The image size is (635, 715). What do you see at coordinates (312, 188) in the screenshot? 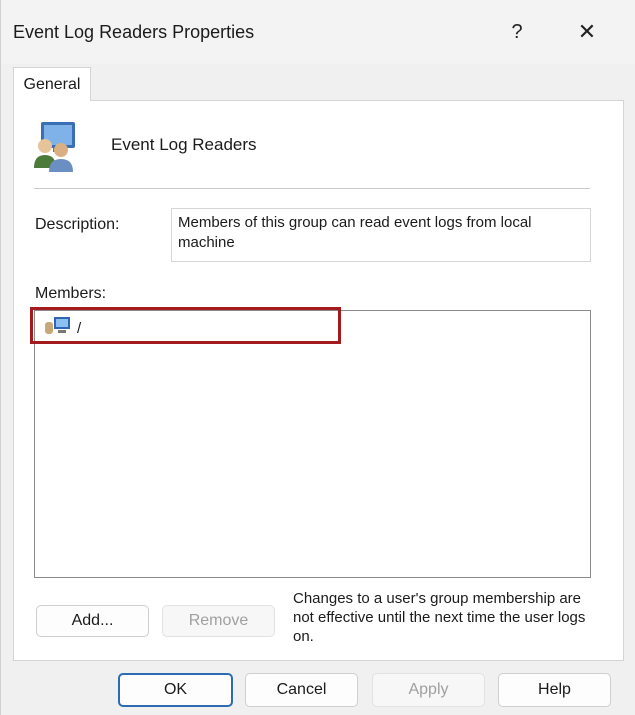
I see `separator` at bounding box center [312, 188].